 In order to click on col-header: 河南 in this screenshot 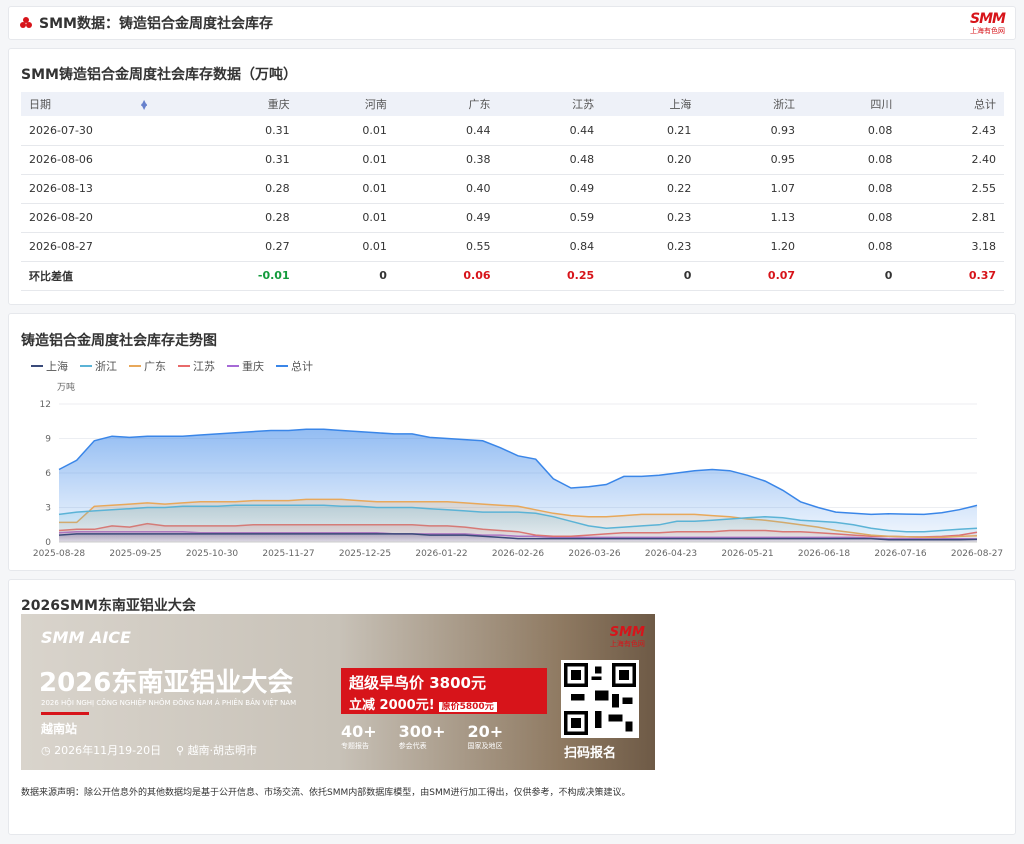, I will do `click(346, 104)`.